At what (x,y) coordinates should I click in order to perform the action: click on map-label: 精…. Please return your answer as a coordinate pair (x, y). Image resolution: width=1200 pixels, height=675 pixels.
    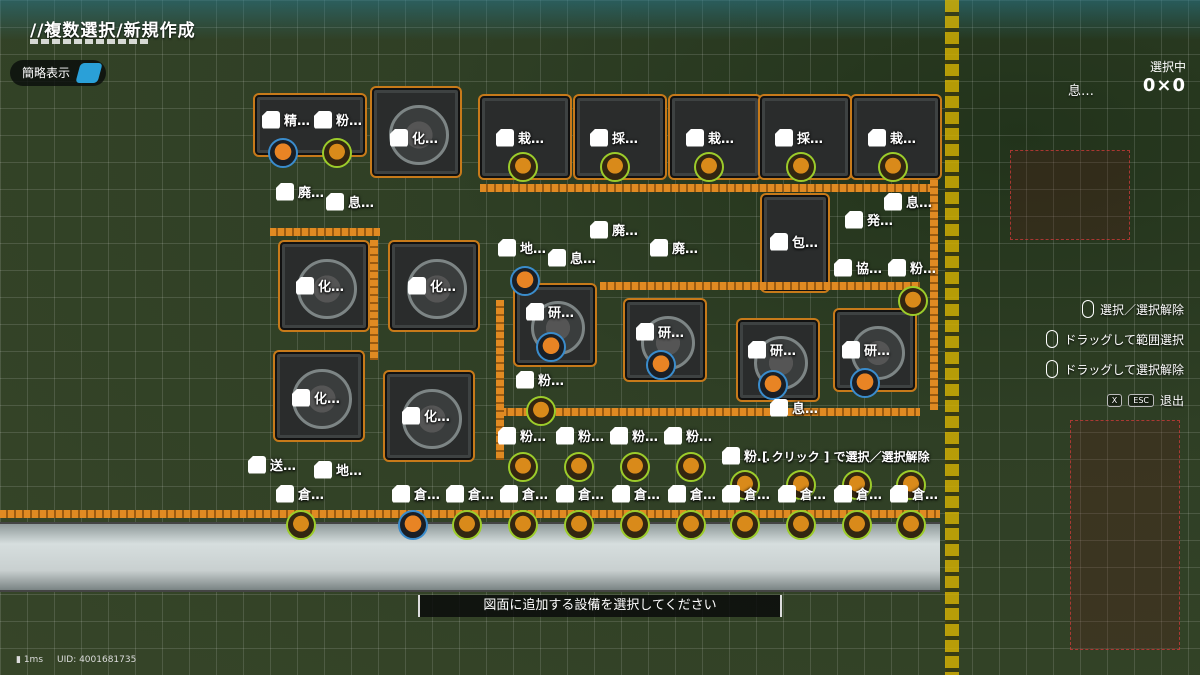
    Looking at the image, I should click on (286, 119).